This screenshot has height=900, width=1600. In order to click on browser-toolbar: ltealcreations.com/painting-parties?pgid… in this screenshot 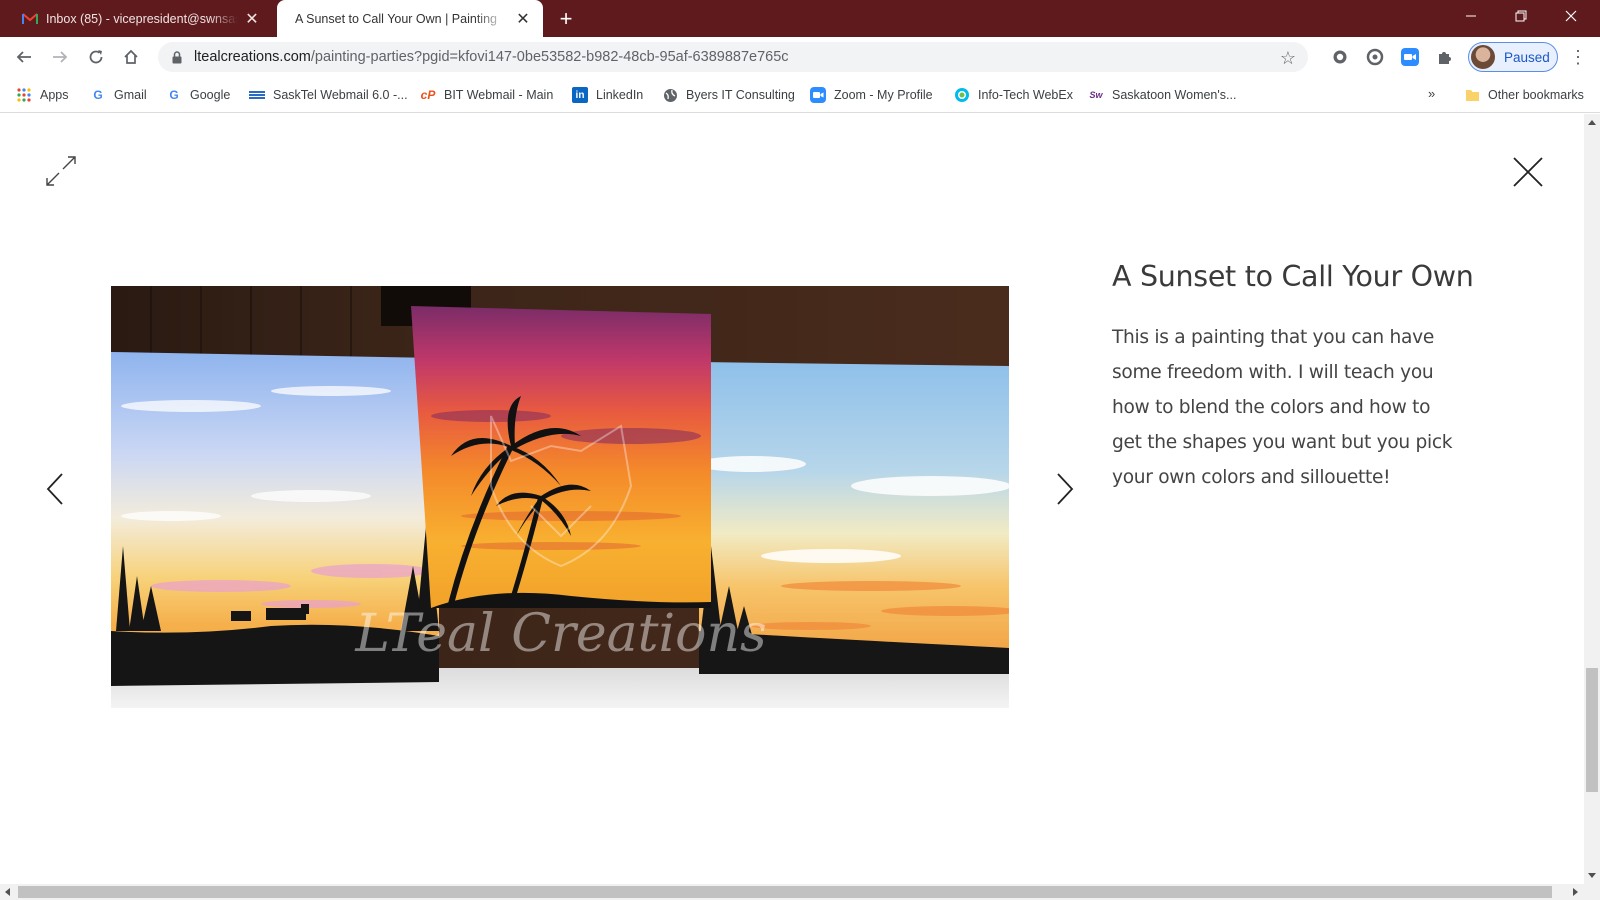, I will do `click(800, 57)`.